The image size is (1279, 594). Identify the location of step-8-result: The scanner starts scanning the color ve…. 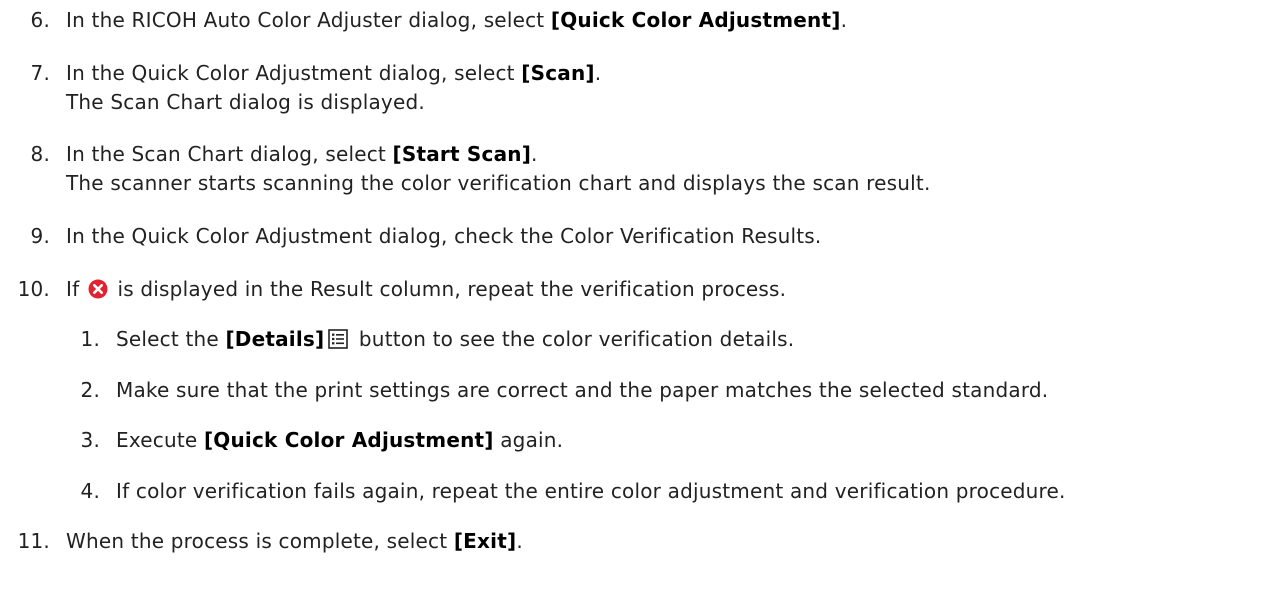
(498, 183).